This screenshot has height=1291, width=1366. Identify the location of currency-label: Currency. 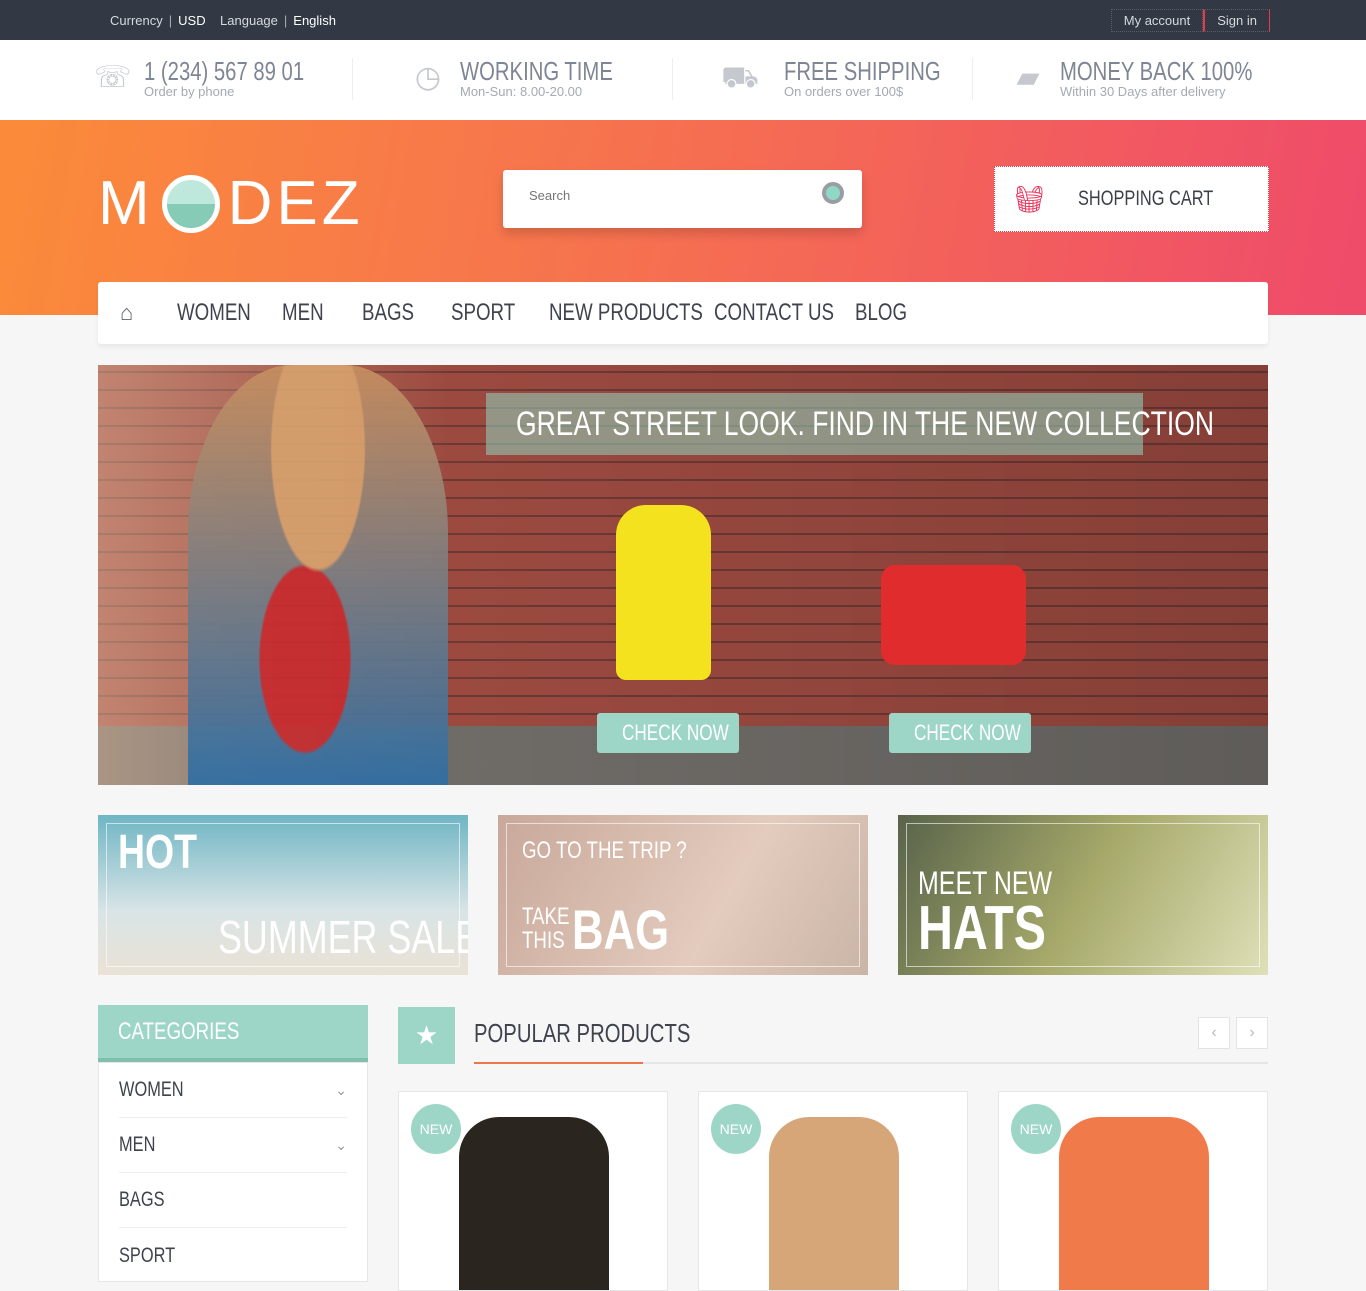
(136, 20).